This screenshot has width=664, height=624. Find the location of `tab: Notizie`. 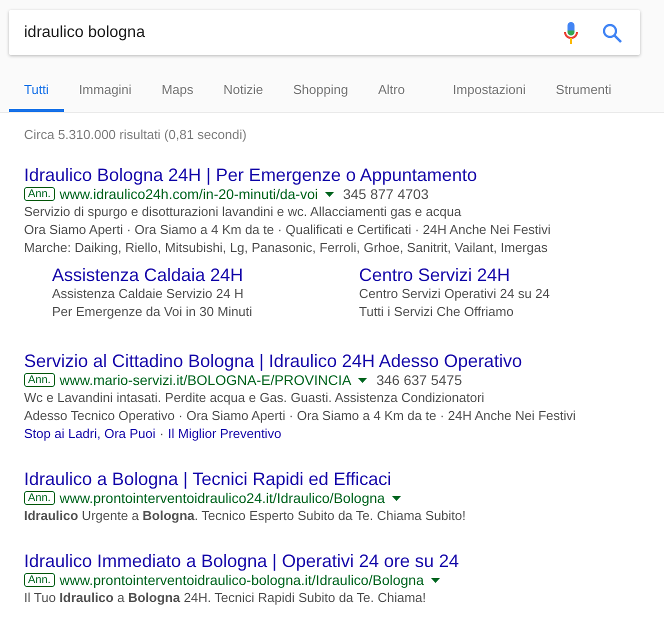

tab: Notizie is located at coordinates (243, 91).